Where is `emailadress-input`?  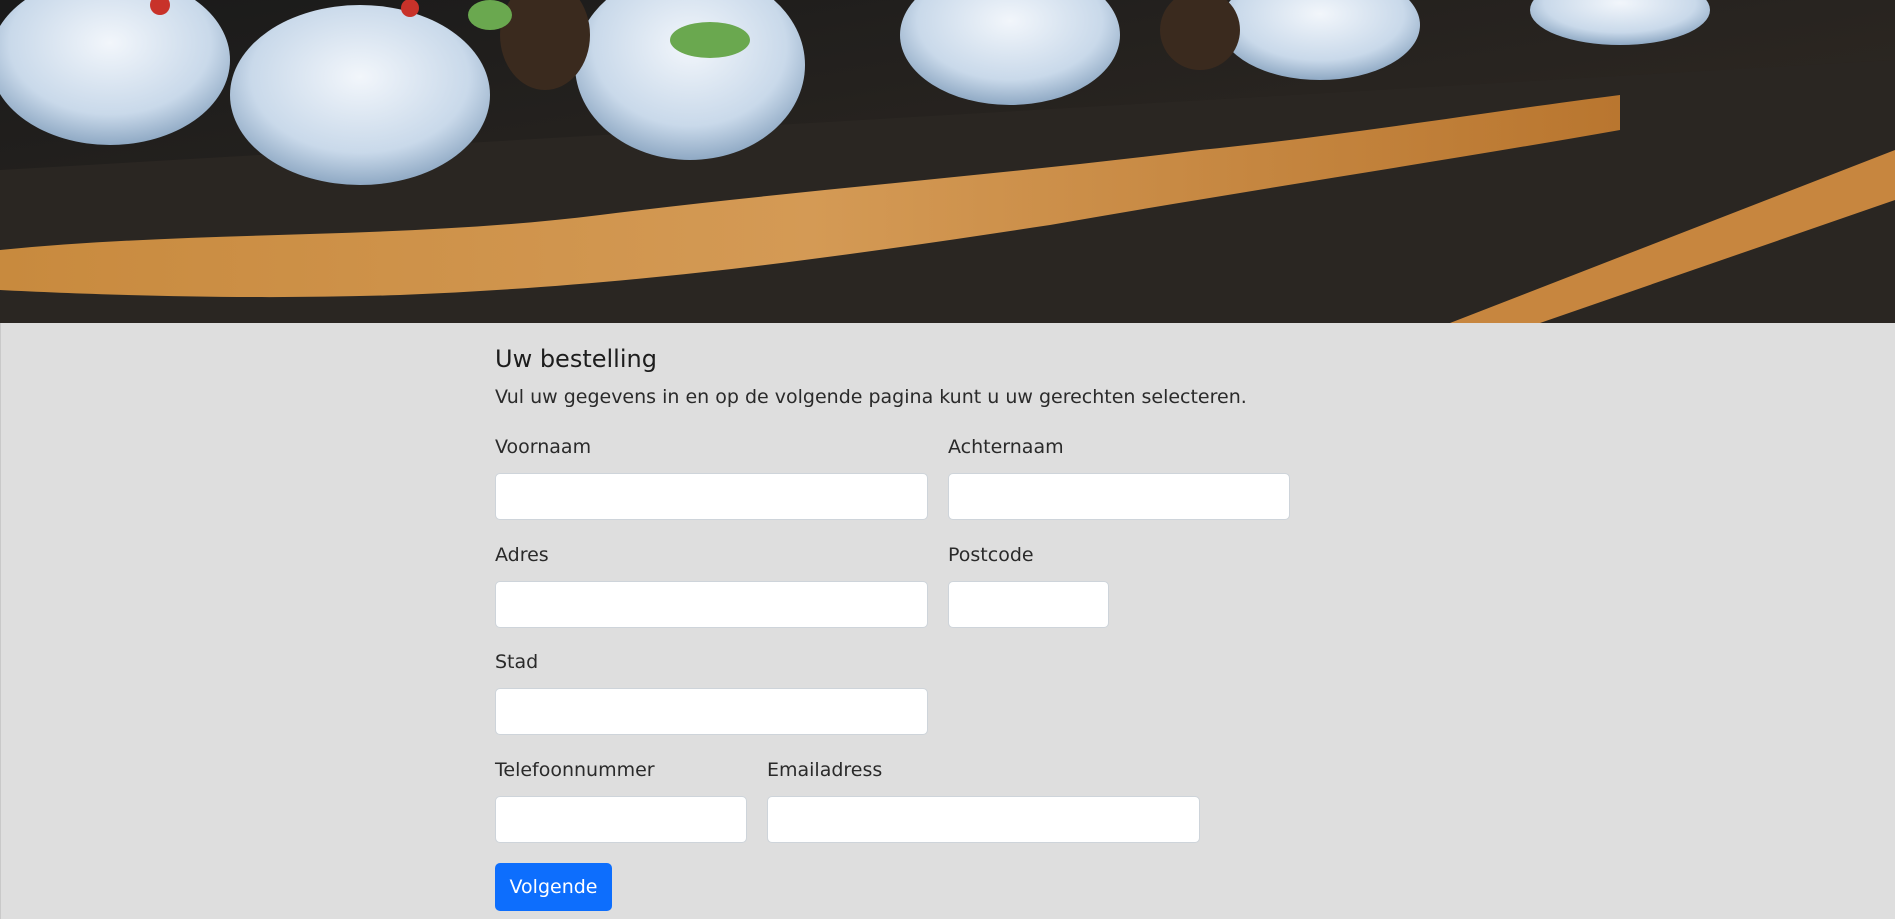
emailadress-input is located at coordinates (983, 819).